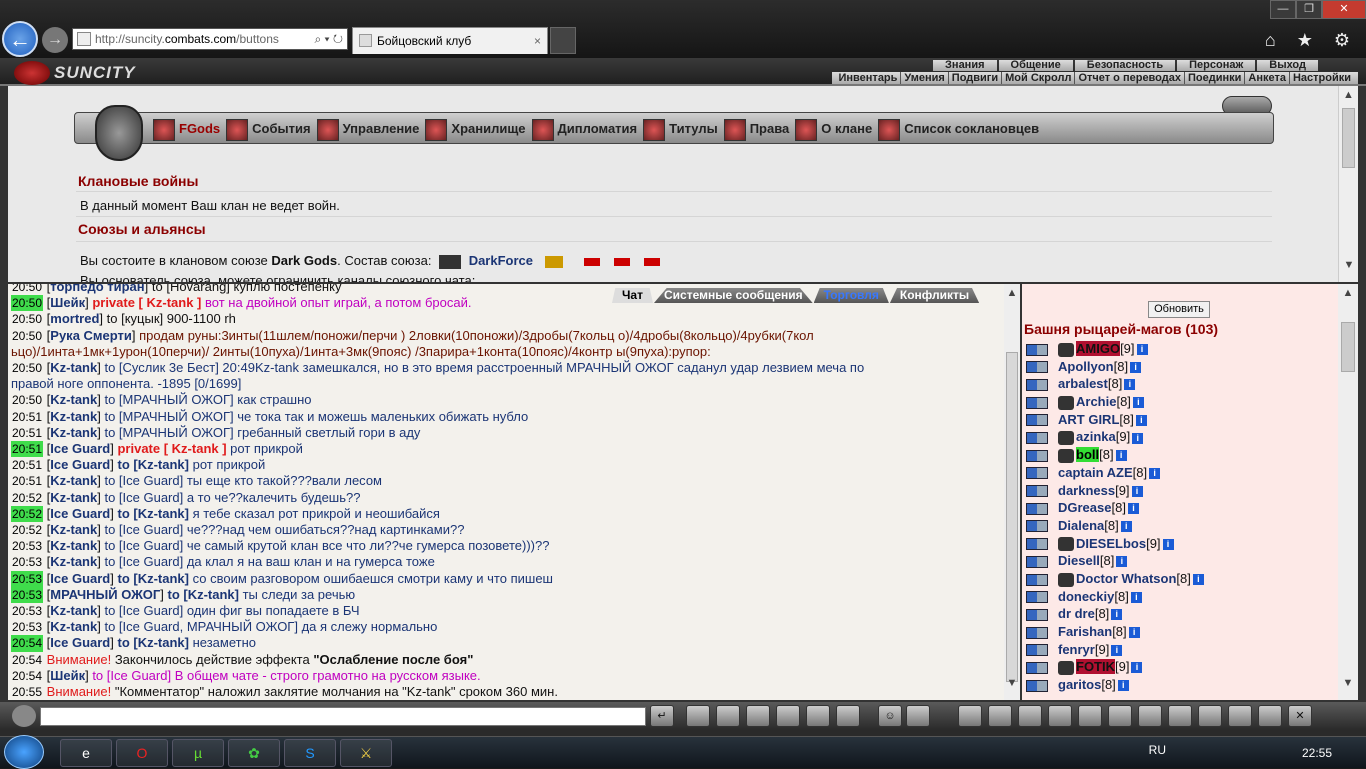 The image size is (1366, 769). Describe the element at coordinates (1115, 473) in the screenshot. I see `user-row: captain AZE[8] i` at that location.